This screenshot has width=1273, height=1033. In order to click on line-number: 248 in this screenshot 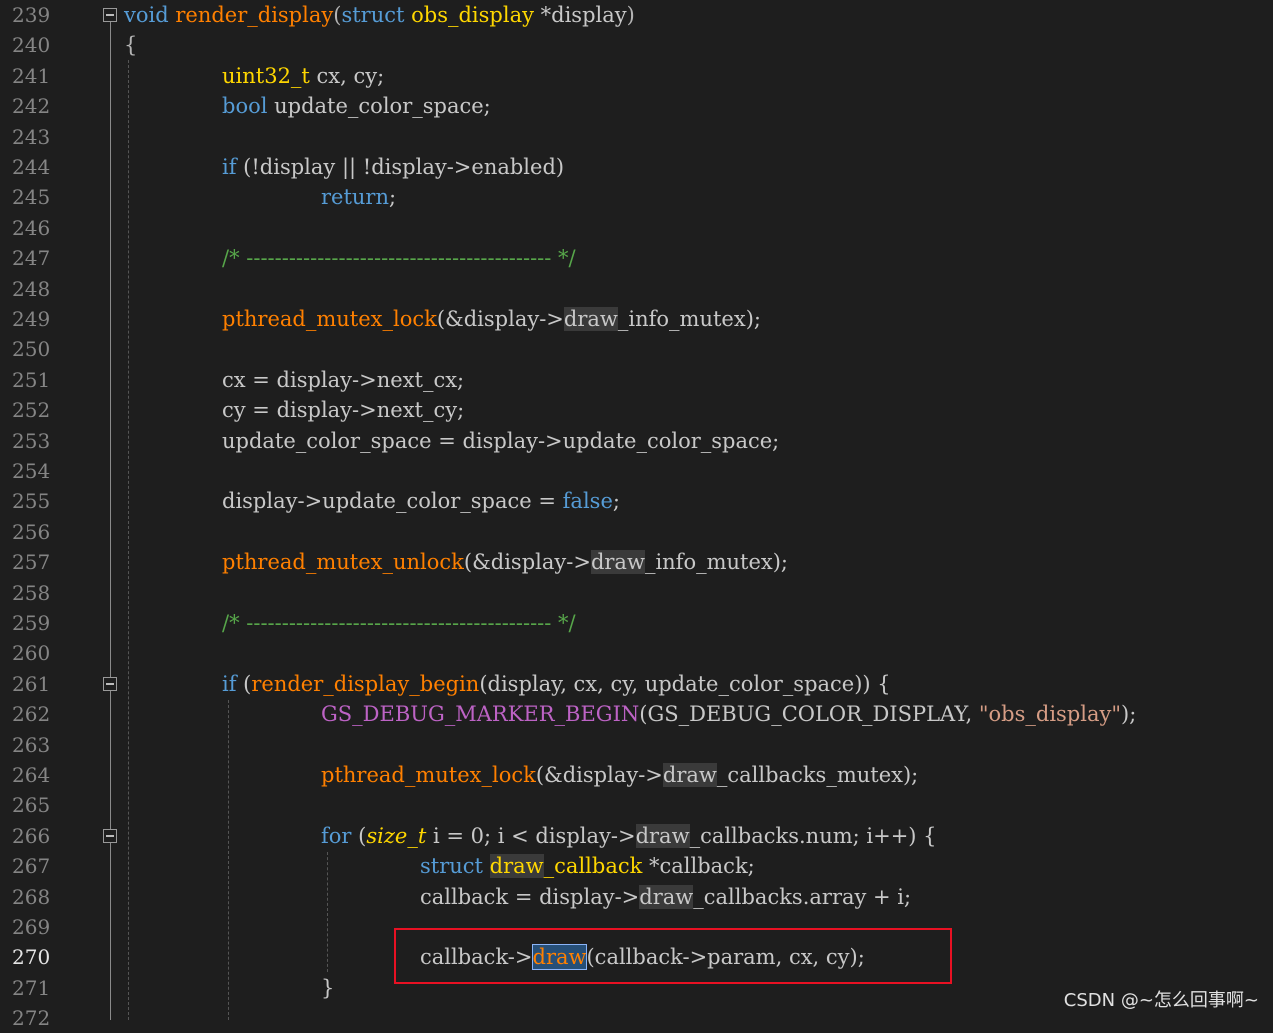, I will do `click(31, 288)`.